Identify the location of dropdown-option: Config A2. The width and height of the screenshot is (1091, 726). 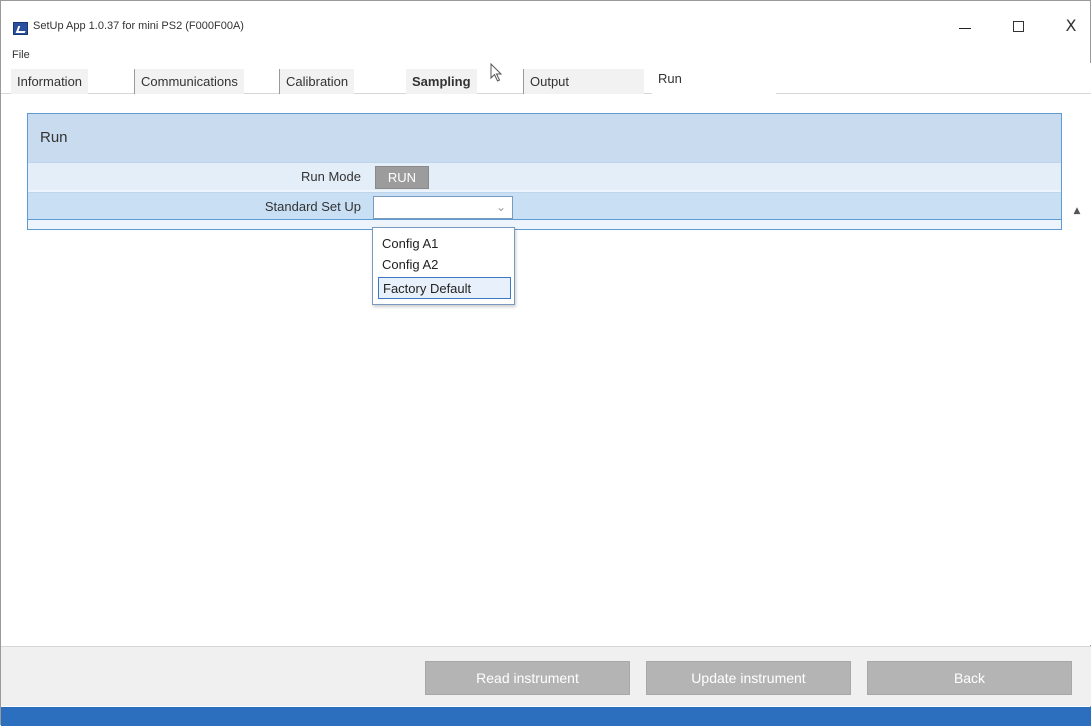
(408, 265).